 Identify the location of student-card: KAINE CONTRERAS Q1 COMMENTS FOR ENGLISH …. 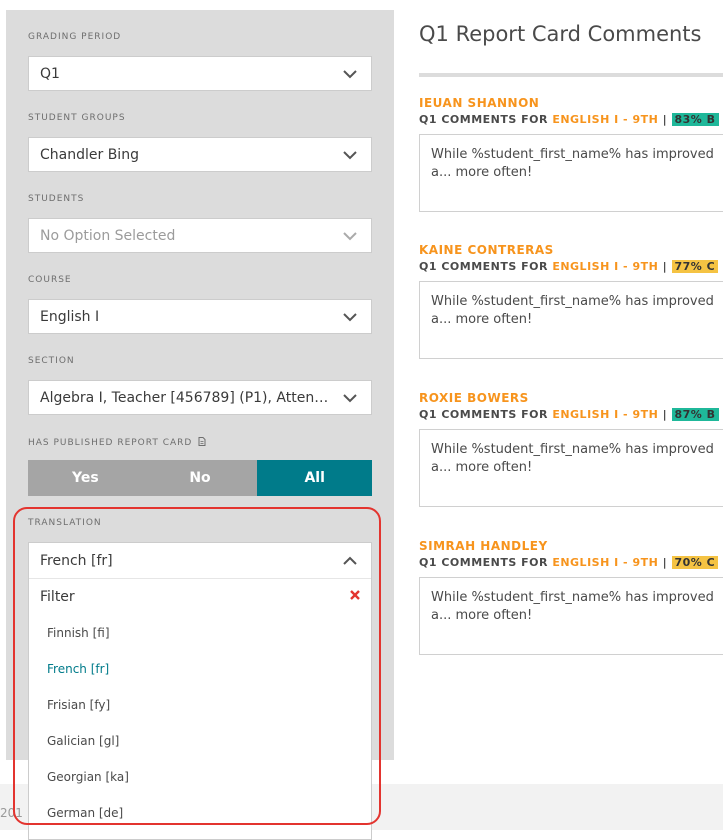
(571, 301).